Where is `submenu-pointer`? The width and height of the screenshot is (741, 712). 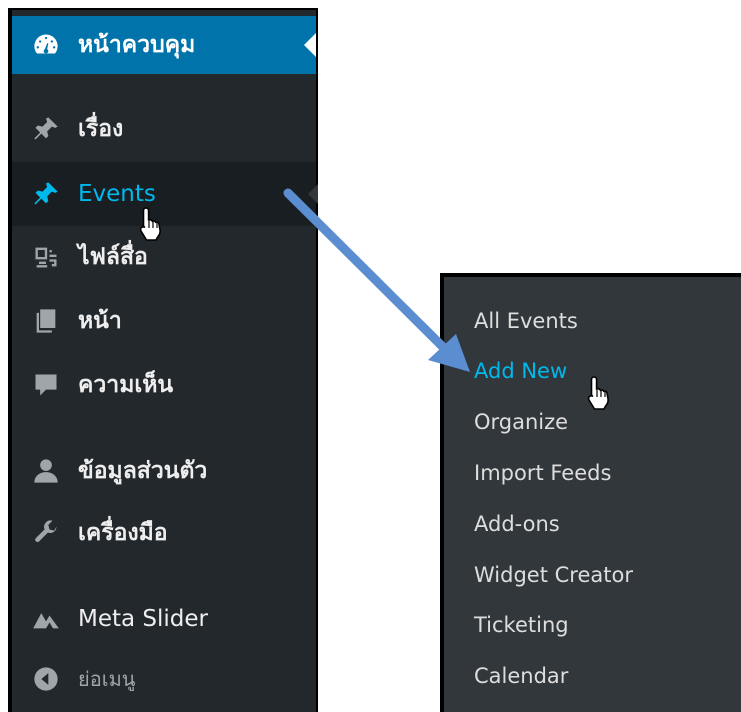 submenu-pointer is located at coordinates (313, 194).